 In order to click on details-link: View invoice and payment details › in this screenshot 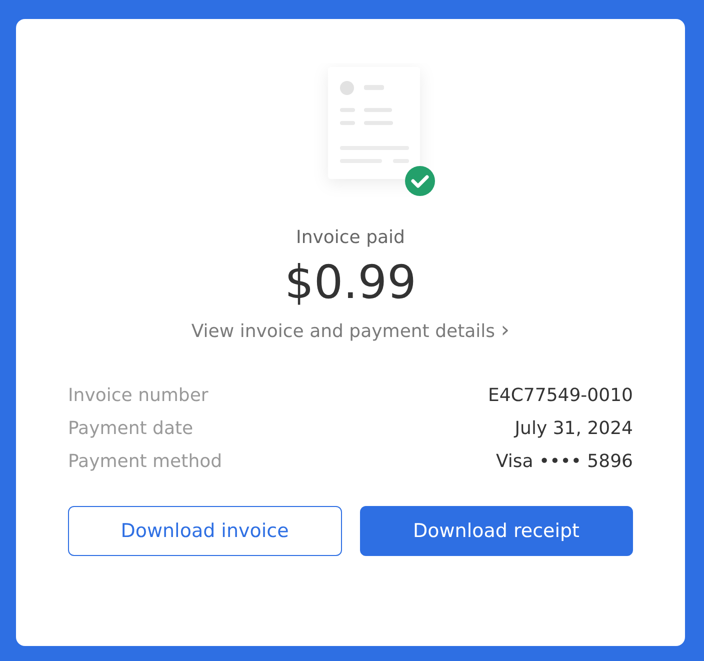, I will do `click(350, 330)`.